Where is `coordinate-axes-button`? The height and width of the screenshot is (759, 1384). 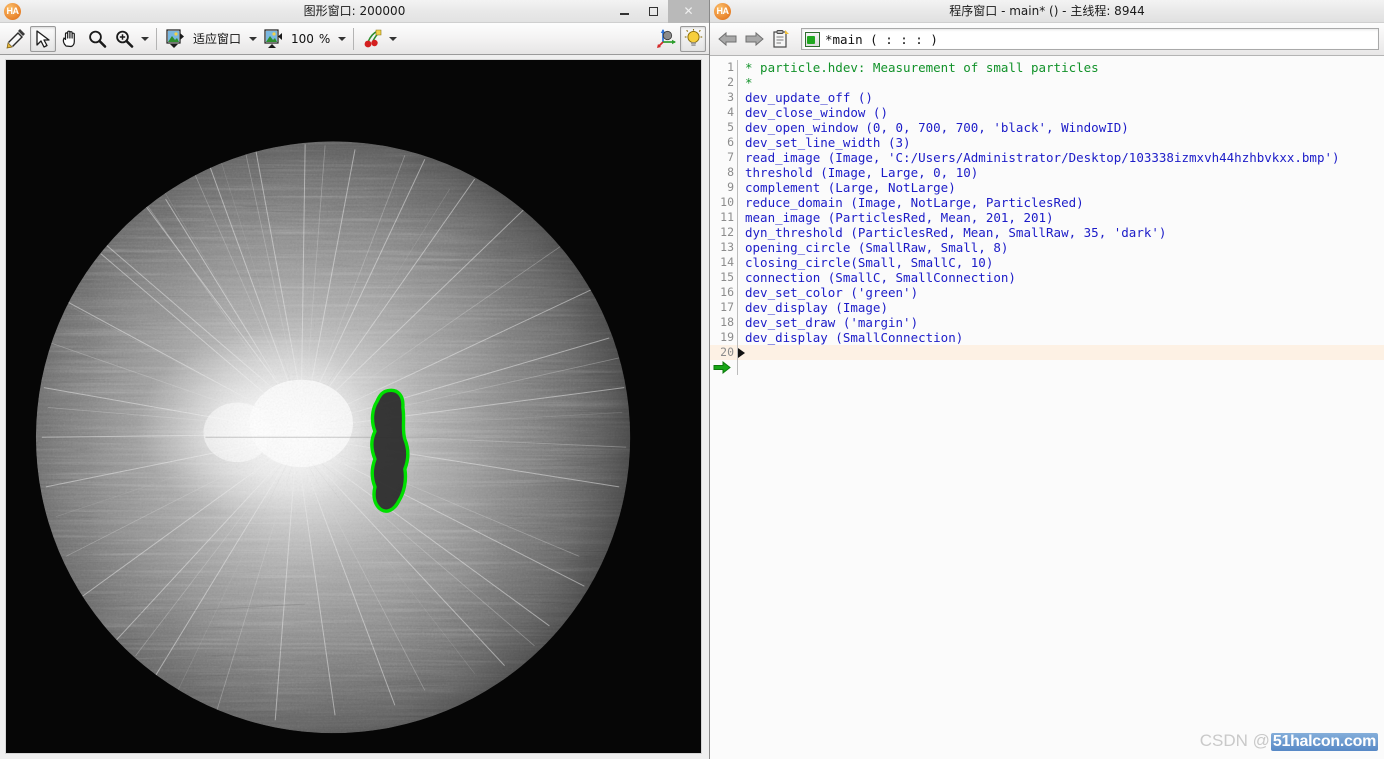 coordinate-axes-button is located at coordinates (666, 39).